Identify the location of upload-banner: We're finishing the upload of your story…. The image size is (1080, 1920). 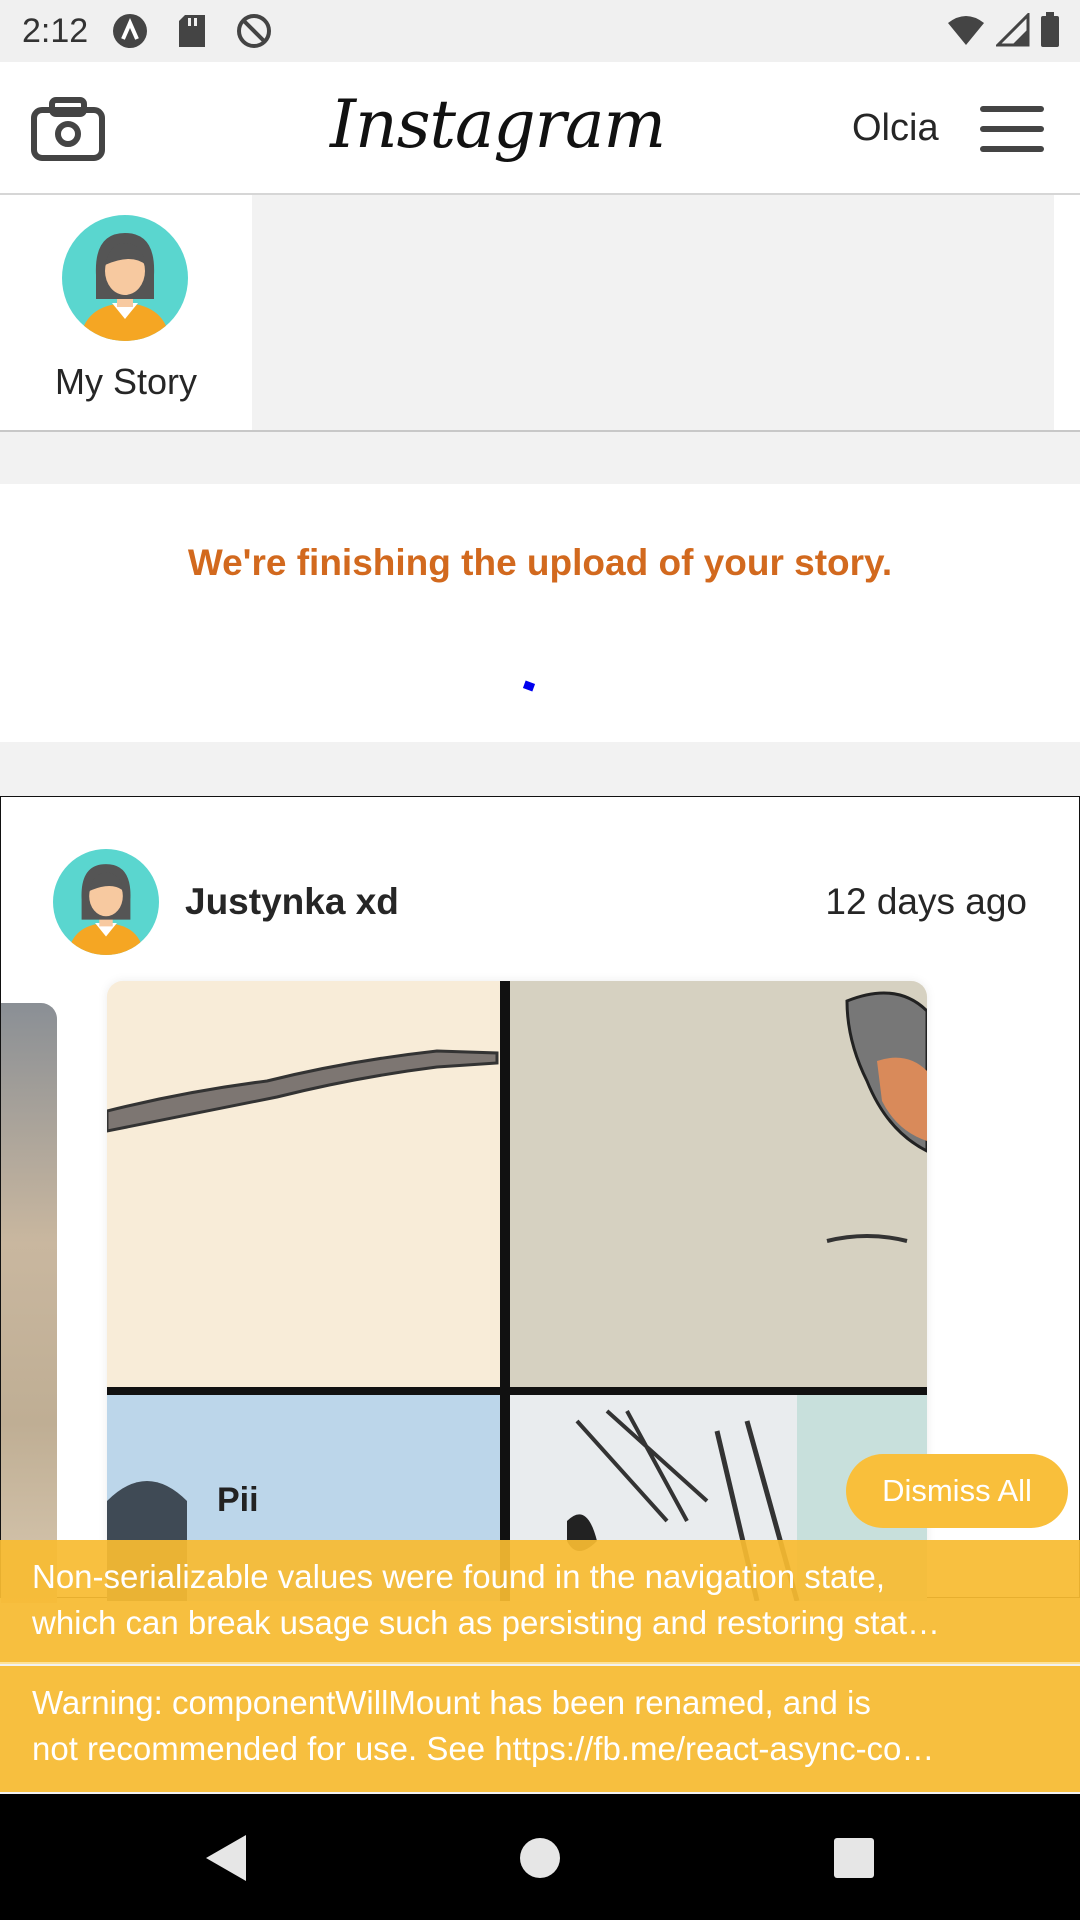
(540, 613).